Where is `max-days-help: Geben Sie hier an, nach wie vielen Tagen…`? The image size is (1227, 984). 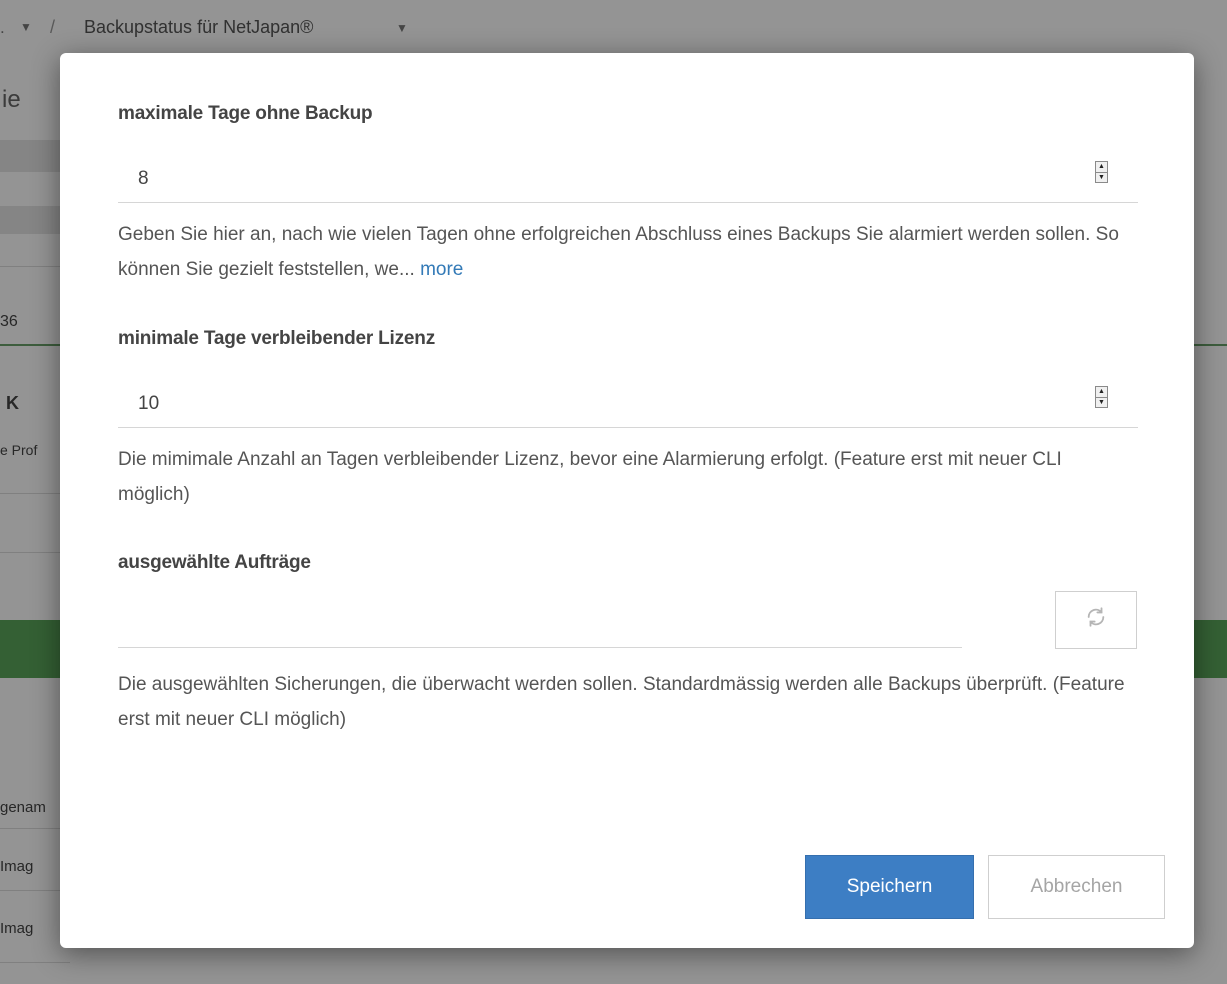 max-days-help: Geben Sie hier an, nach wie vielen Tagen… is located at coordinates (623, 252).